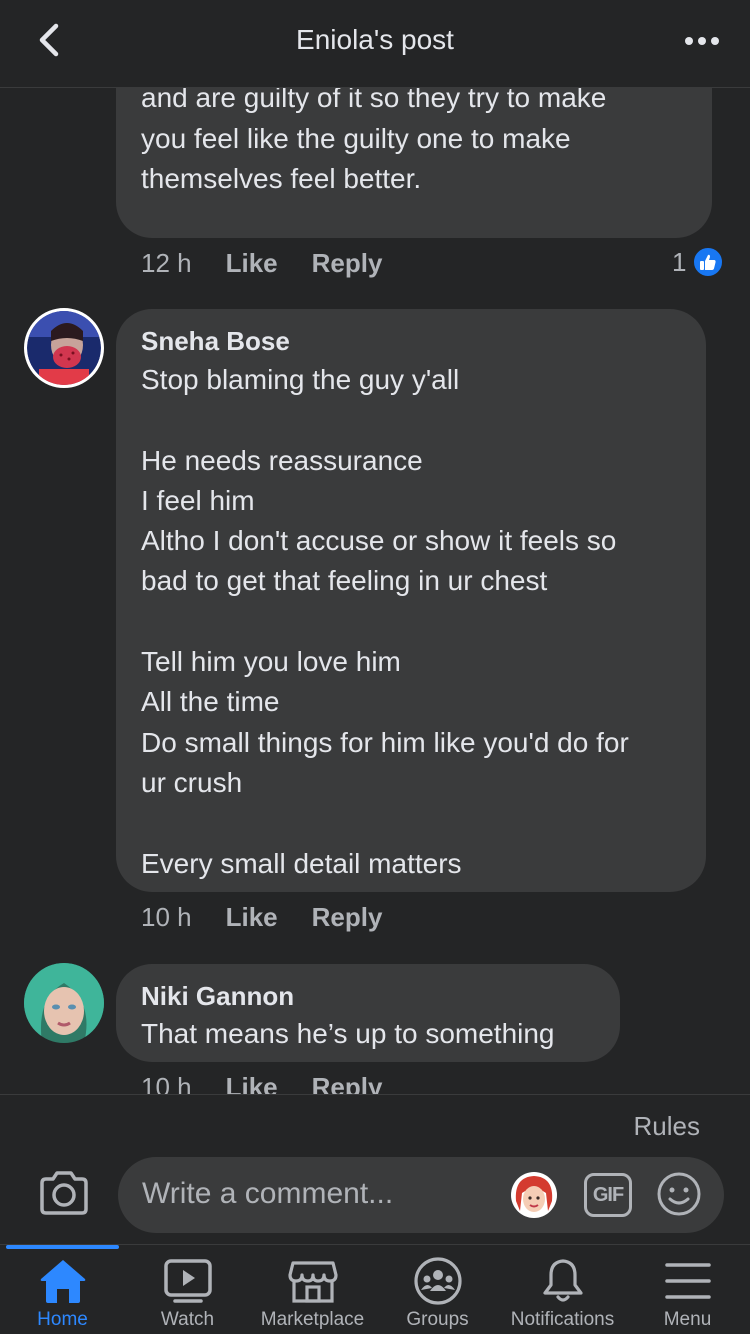 The height and width of the screenshot is (1334, 750). Describe the element at coordinates (679, 1194) in the screenshot. I see `emoji-icon` at that location.